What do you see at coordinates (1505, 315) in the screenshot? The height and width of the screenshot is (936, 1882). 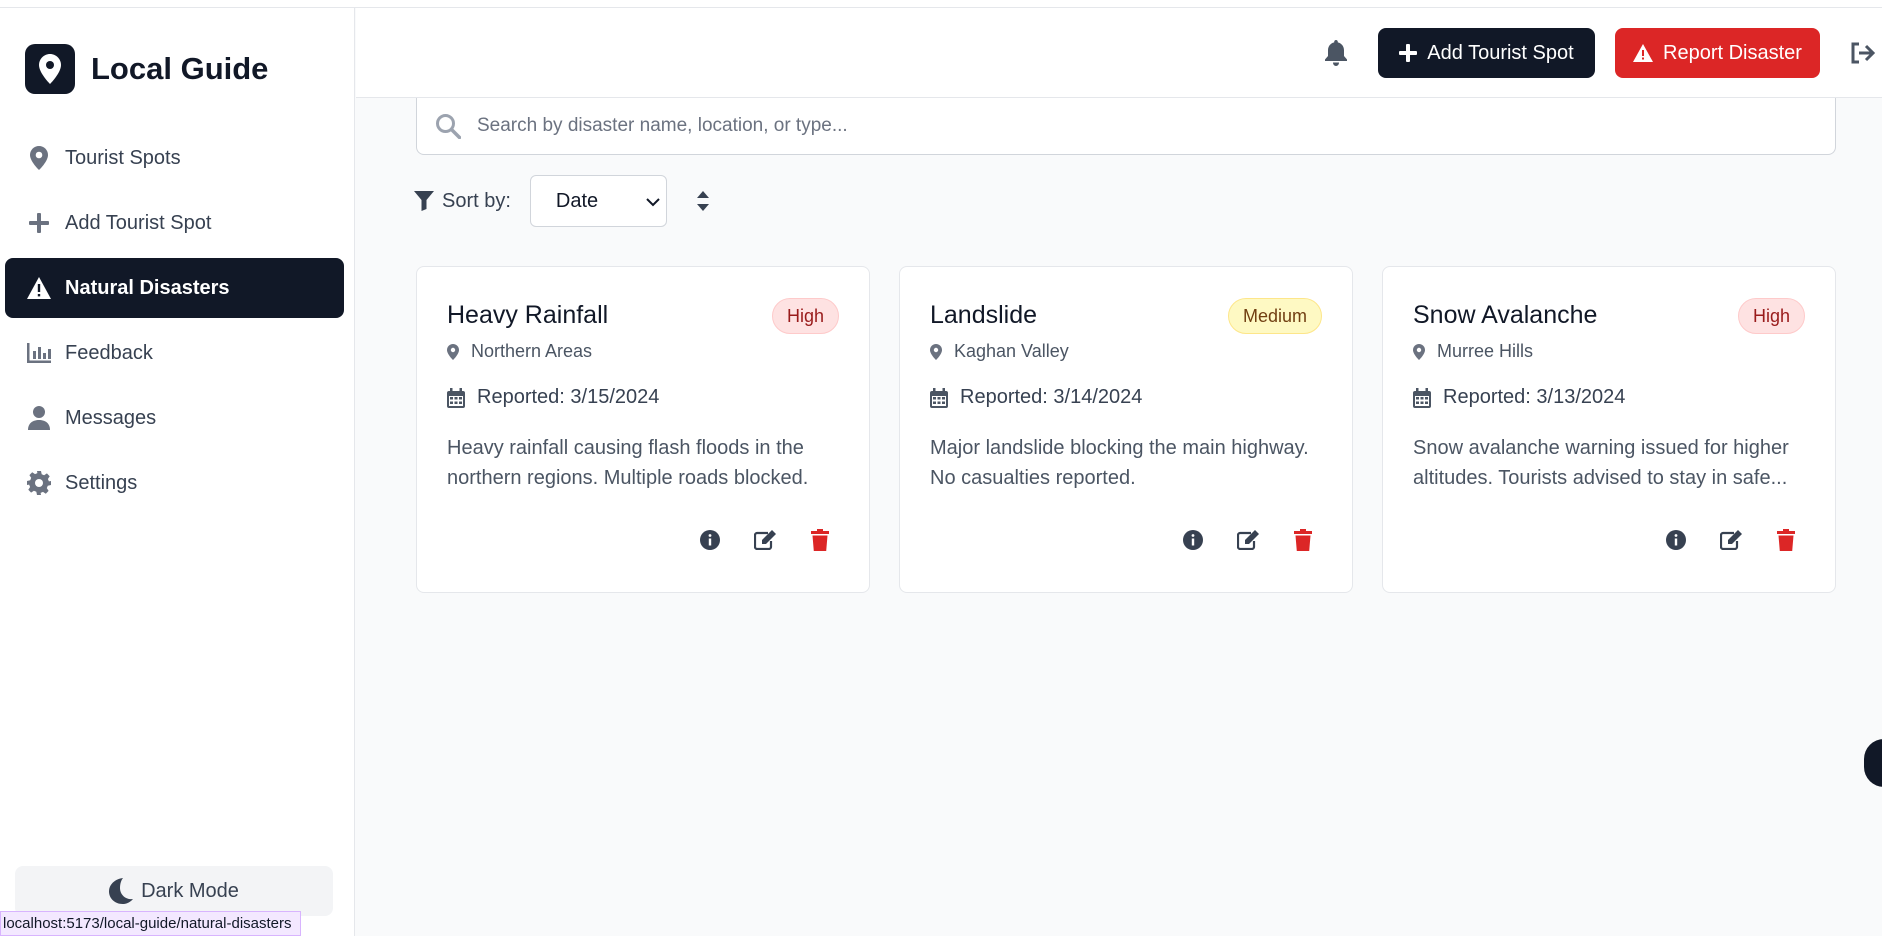 I see `disaster-title: Snow Avalanche` at bounding box center [1505, 315].